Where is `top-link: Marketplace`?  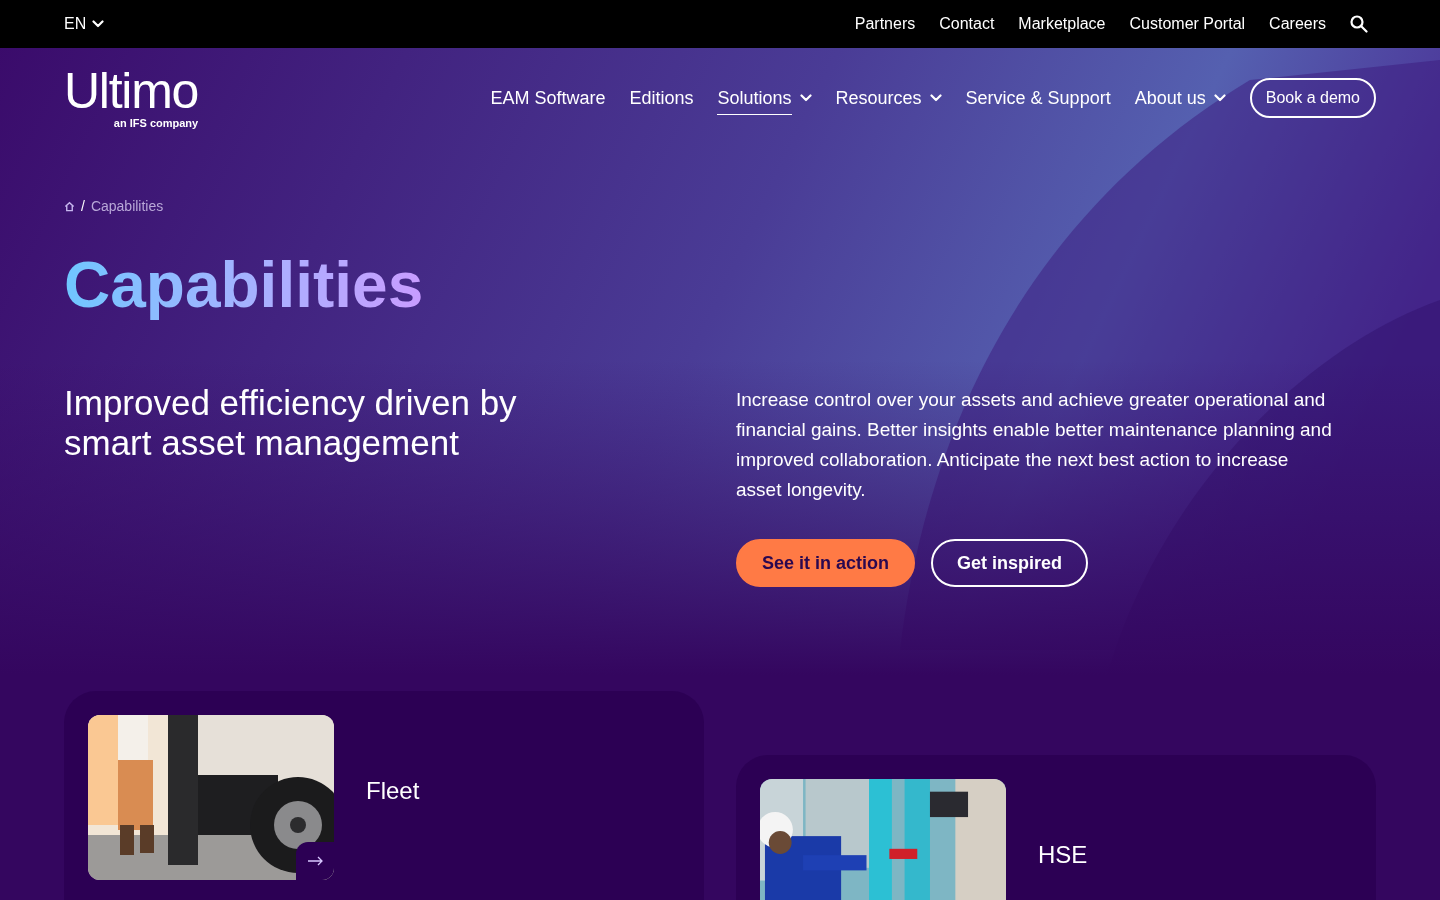
top-link: Marketplace is located at coordinates (1062, 24).